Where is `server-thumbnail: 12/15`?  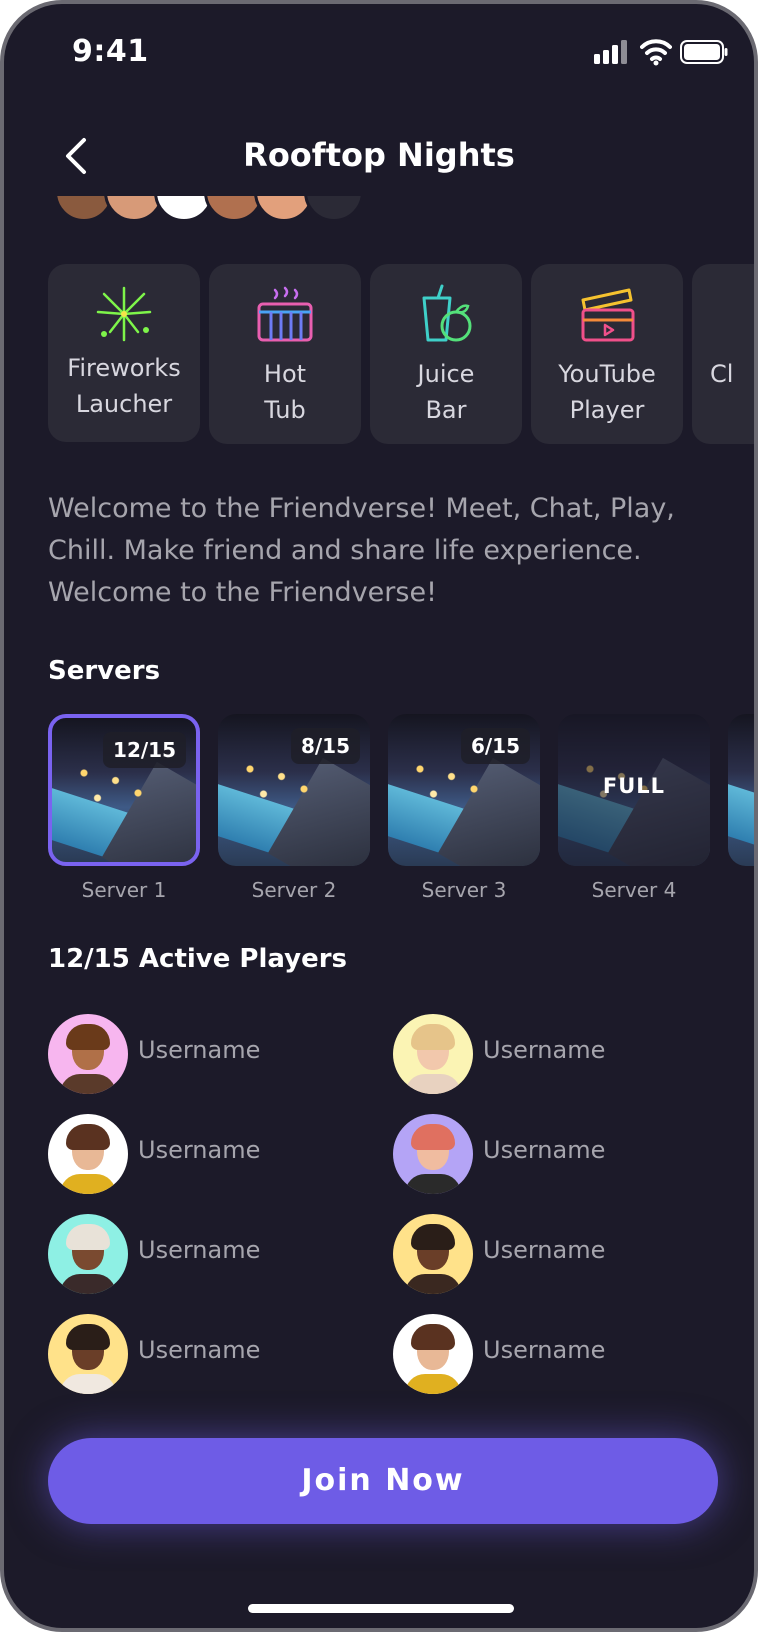
server-thumbnail: 12/15 is located at coordinates (124, 790).